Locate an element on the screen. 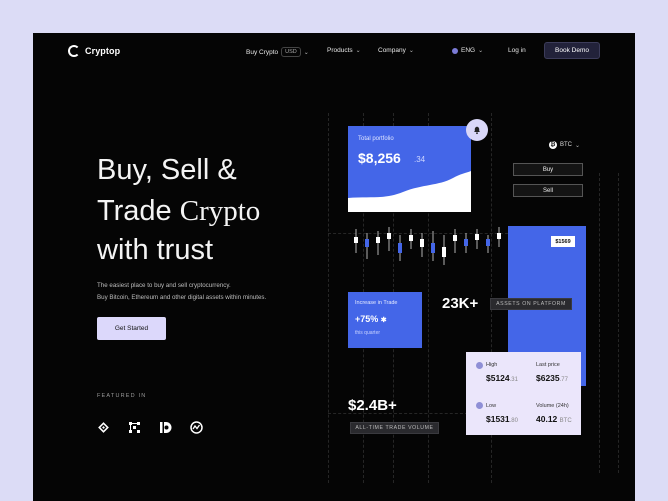 The image size is (668, 501). hero-title-trade: Trade is located at coordinates (134, 211).